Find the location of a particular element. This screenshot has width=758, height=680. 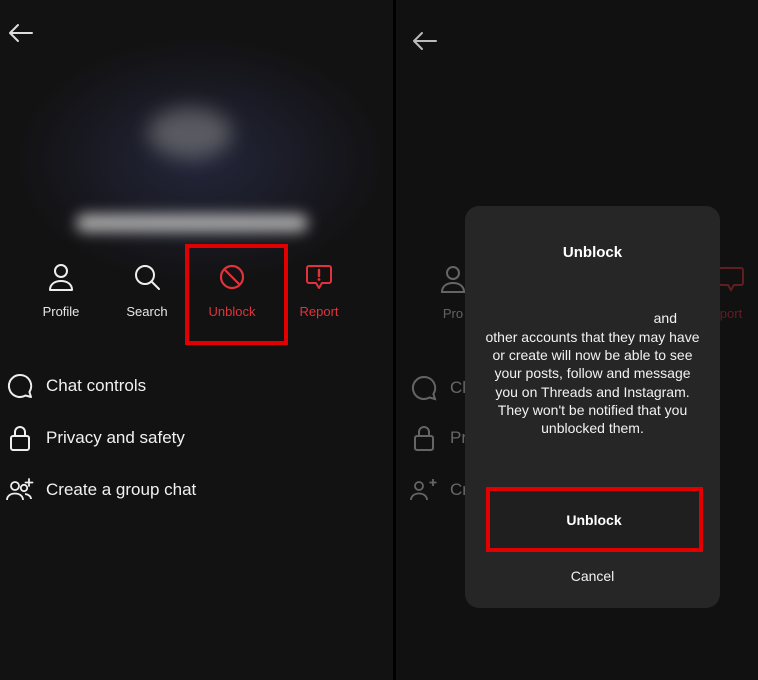

create-group-chat-item: Create a group chat is located at coordinates (101, 490).